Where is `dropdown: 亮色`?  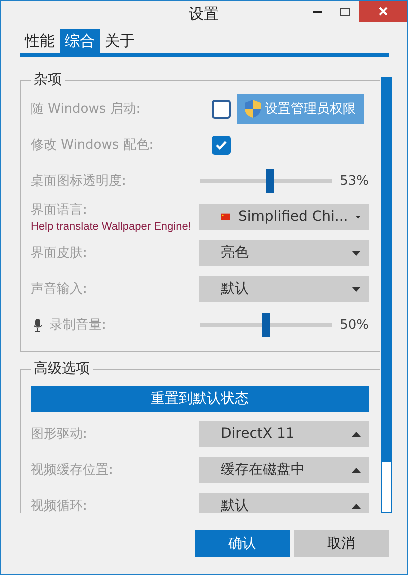 dropdown: 亮色 is located at coordinates (284, 253).